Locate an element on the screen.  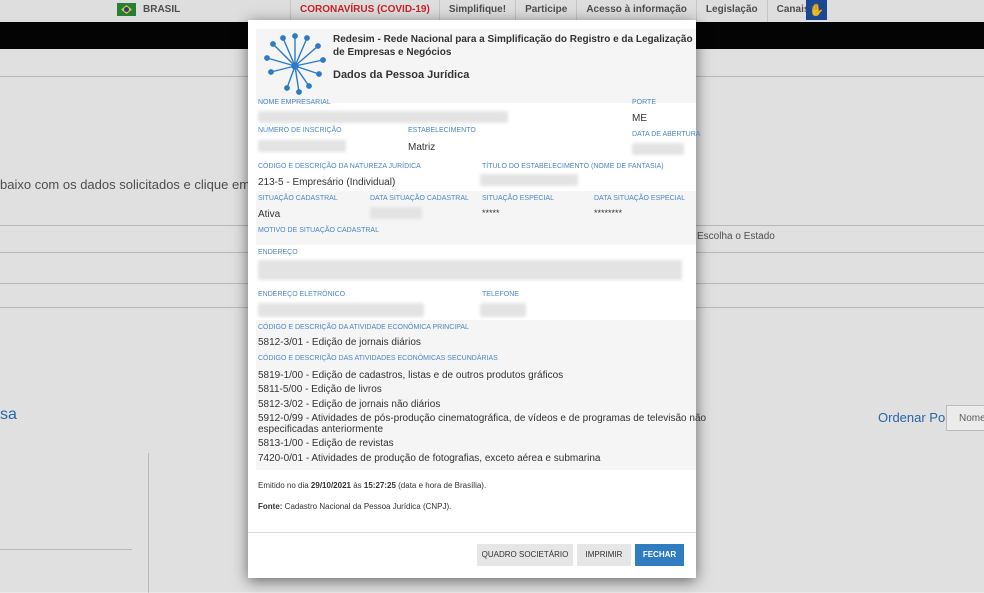
redacted-data-situacao is located at coordinates (396, 213).